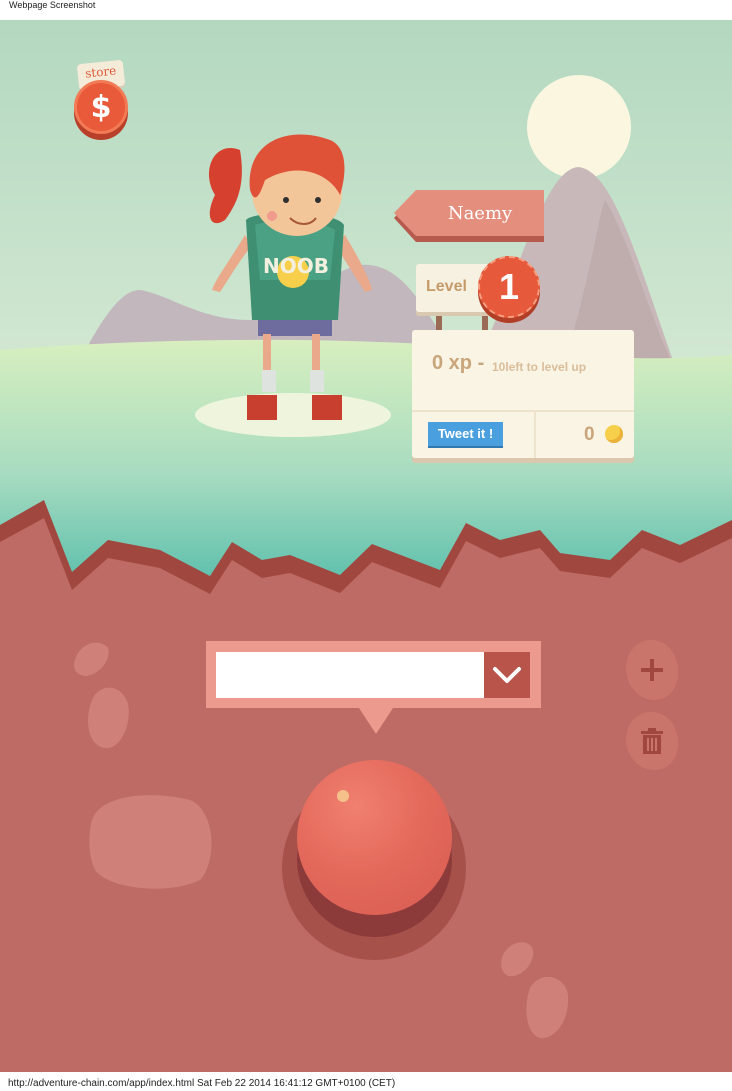  I want to click on habit-input, so click(350, 675).